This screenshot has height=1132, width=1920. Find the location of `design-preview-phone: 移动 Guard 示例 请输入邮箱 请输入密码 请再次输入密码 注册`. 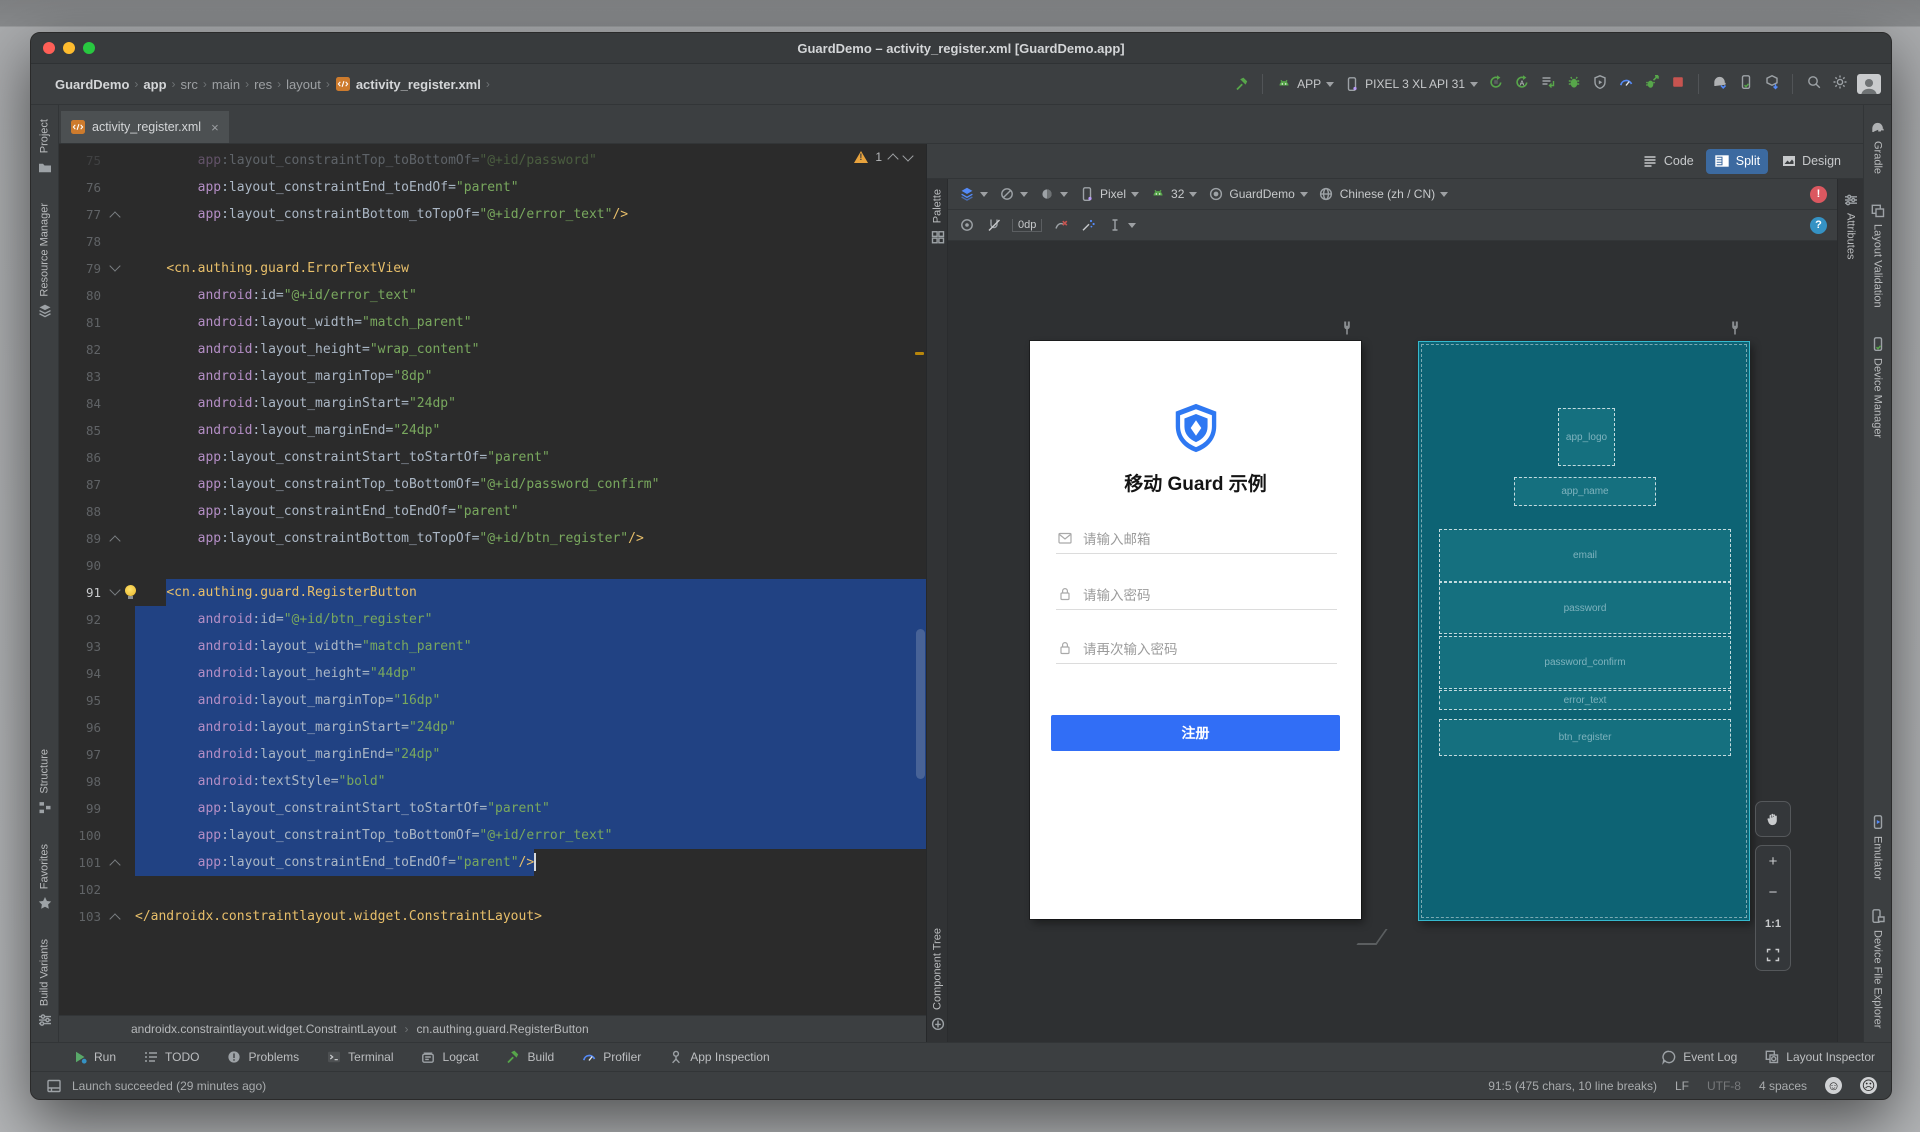

design-preview-phone: 移动 Guard 示例 请输入邮箱 请输入密码 请再次输入密码 注册 is located at coordinates (1195, 630).